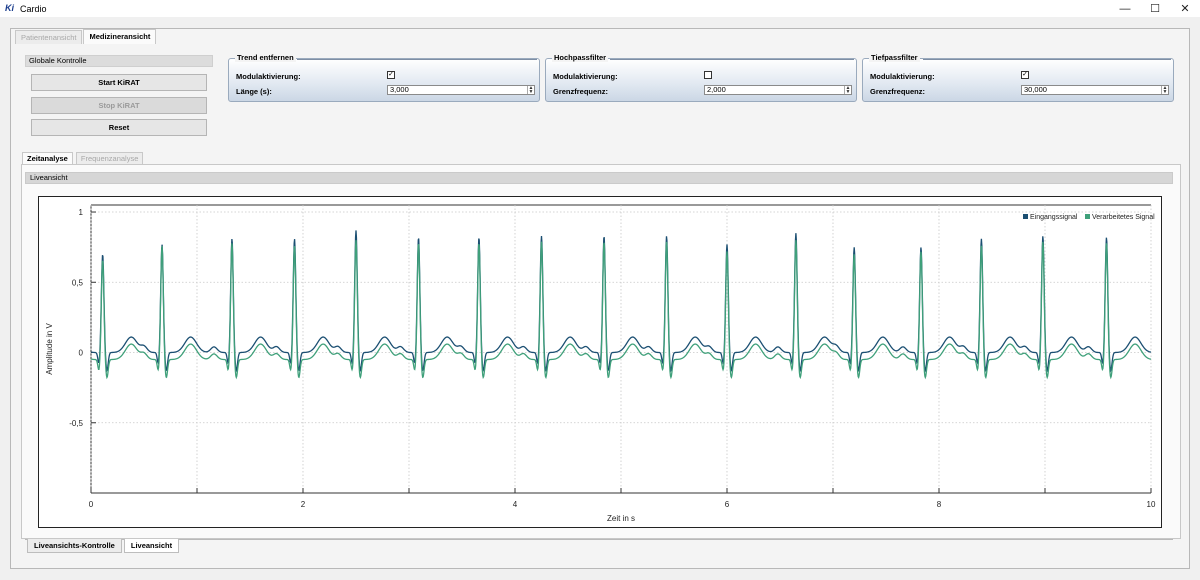  Describe the element at coordinates (600, 8) in the screenshot. I see `title-bar: Ki Cardio — ☐ ✕` at that location.